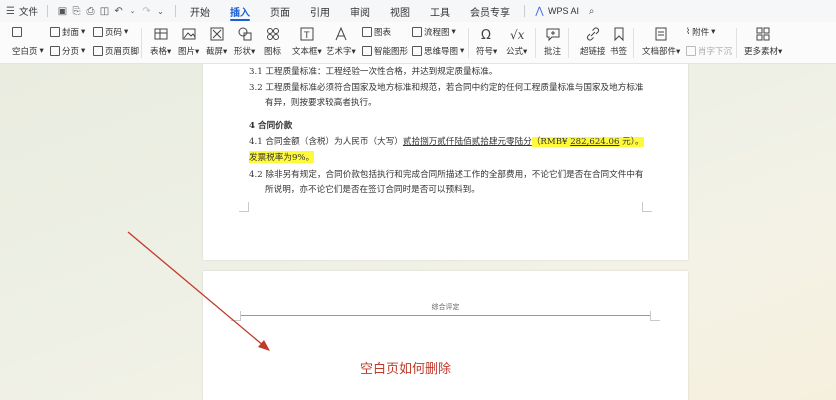  I want to click on print-icon: ⎙, so click(90, 11).